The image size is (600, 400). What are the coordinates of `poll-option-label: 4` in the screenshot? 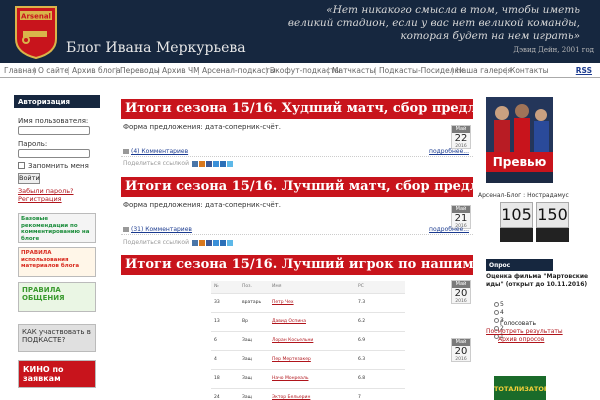 It's located at (502, 312).